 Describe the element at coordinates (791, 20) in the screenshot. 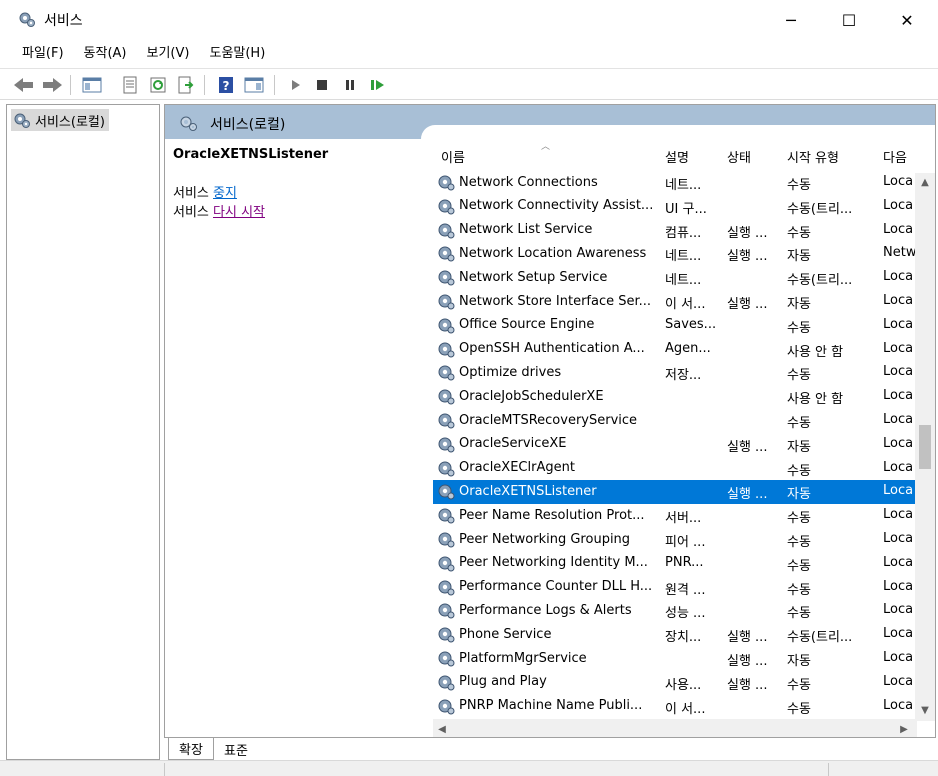

I see `minimize-button: ─` at that location.